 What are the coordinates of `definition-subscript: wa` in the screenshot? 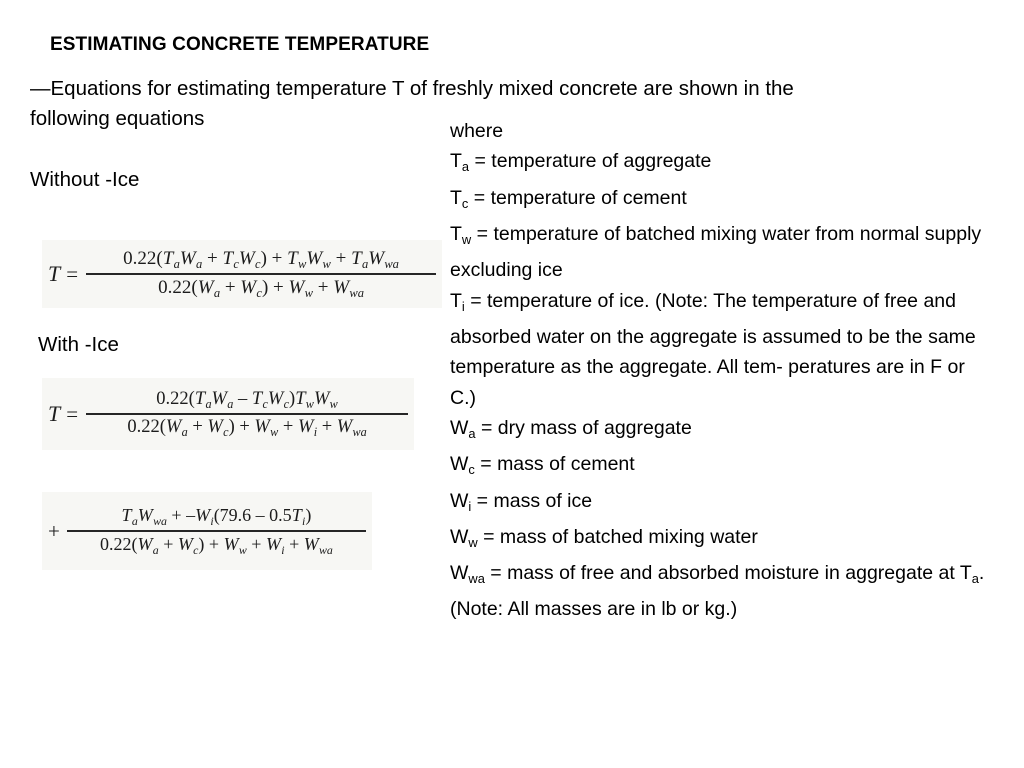 It's located at (476, 579).